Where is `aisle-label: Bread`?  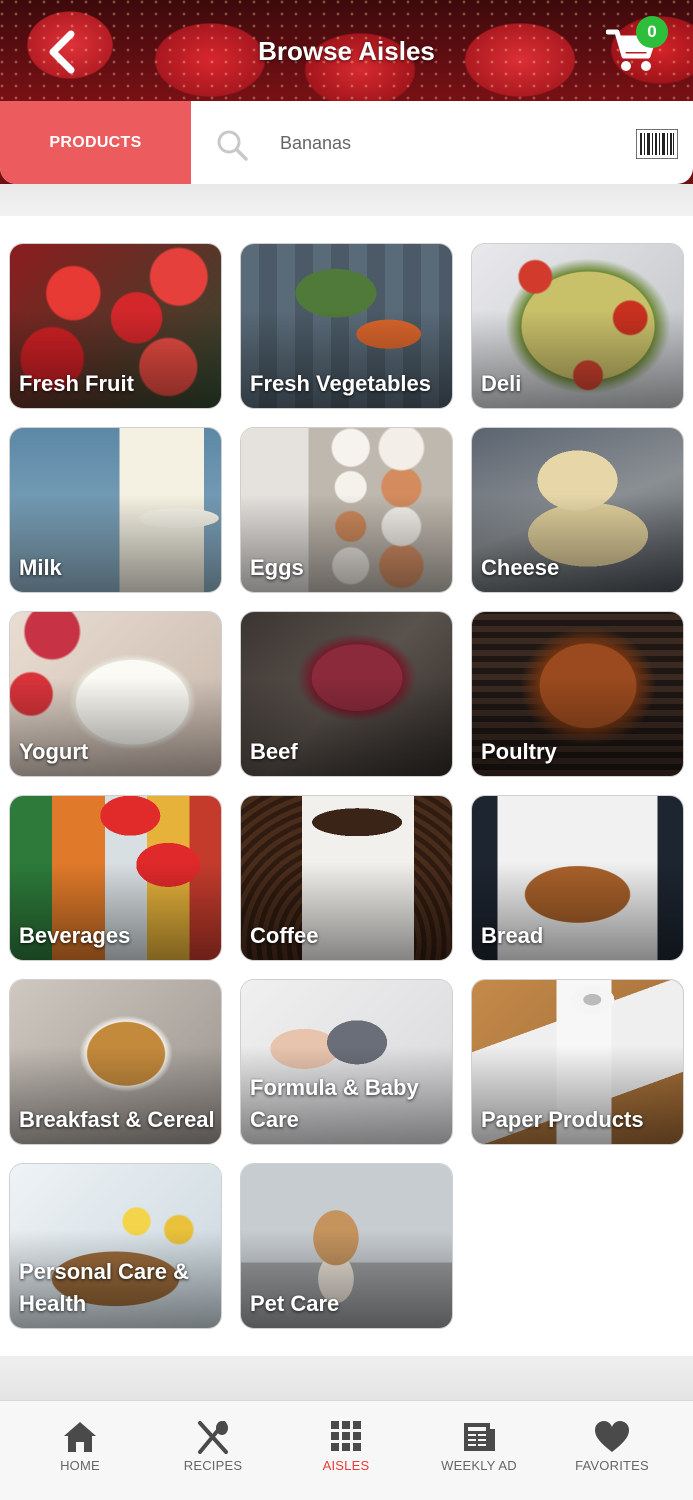
aisle-label: Bread is located at coordinates (512, 935).